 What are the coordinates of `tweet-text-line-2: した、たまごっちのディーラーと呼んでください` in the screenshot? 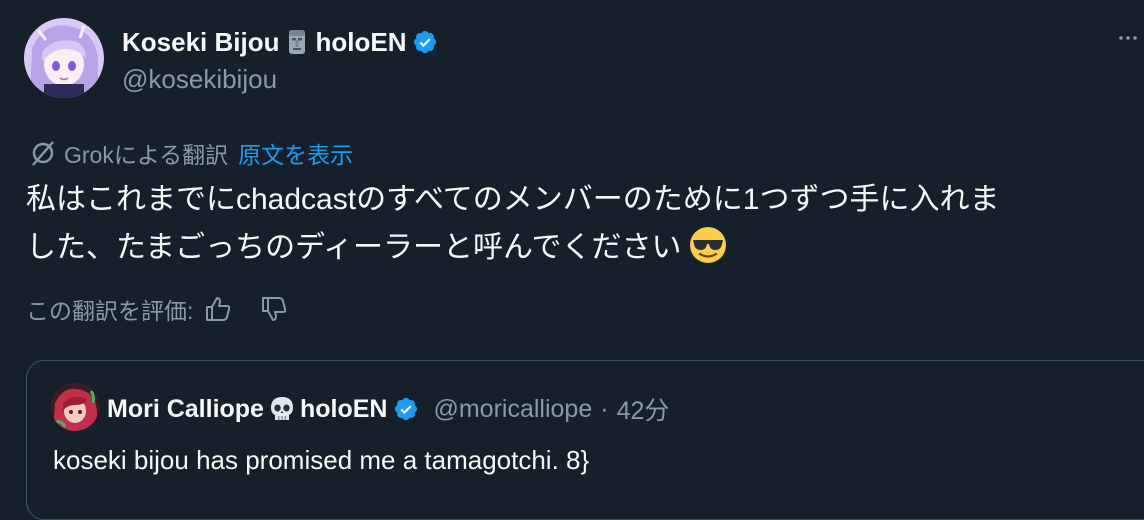 It's located at (582, 248).